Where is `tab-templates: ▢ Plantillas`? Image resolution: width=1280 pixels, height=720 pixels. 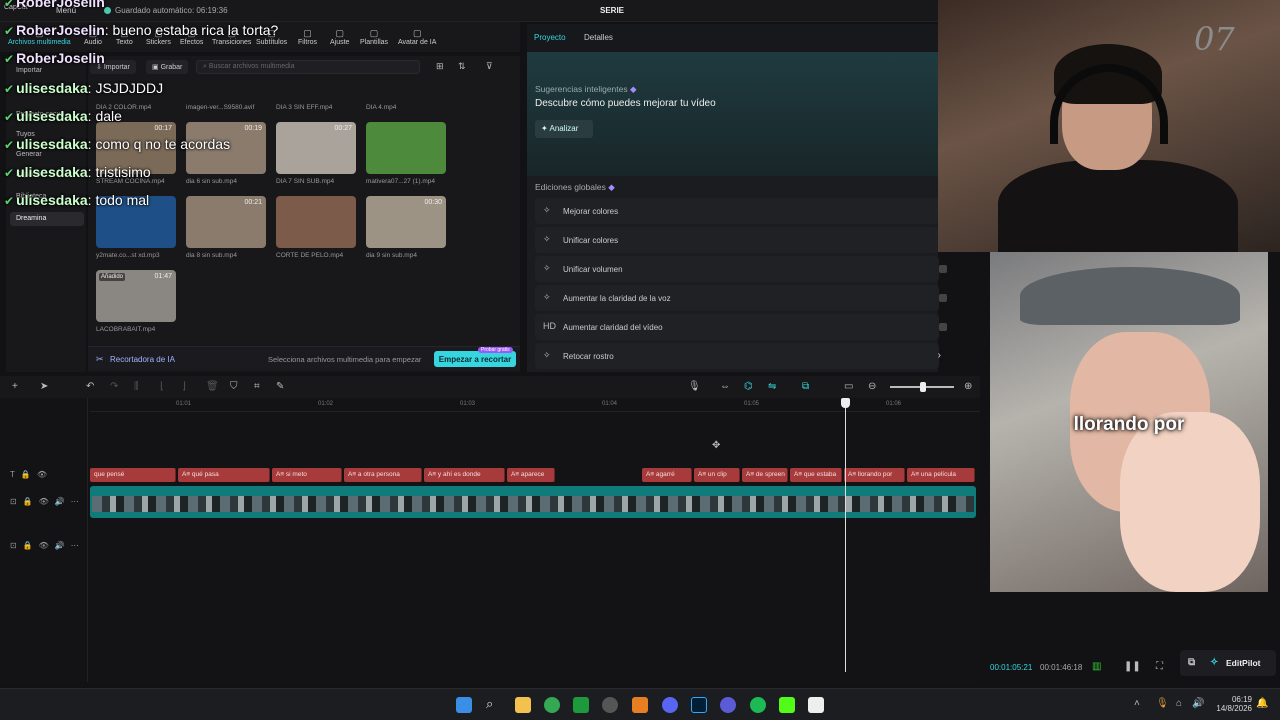
tab-templates: ▢ Plantillas is located at coordinates (374, 37).